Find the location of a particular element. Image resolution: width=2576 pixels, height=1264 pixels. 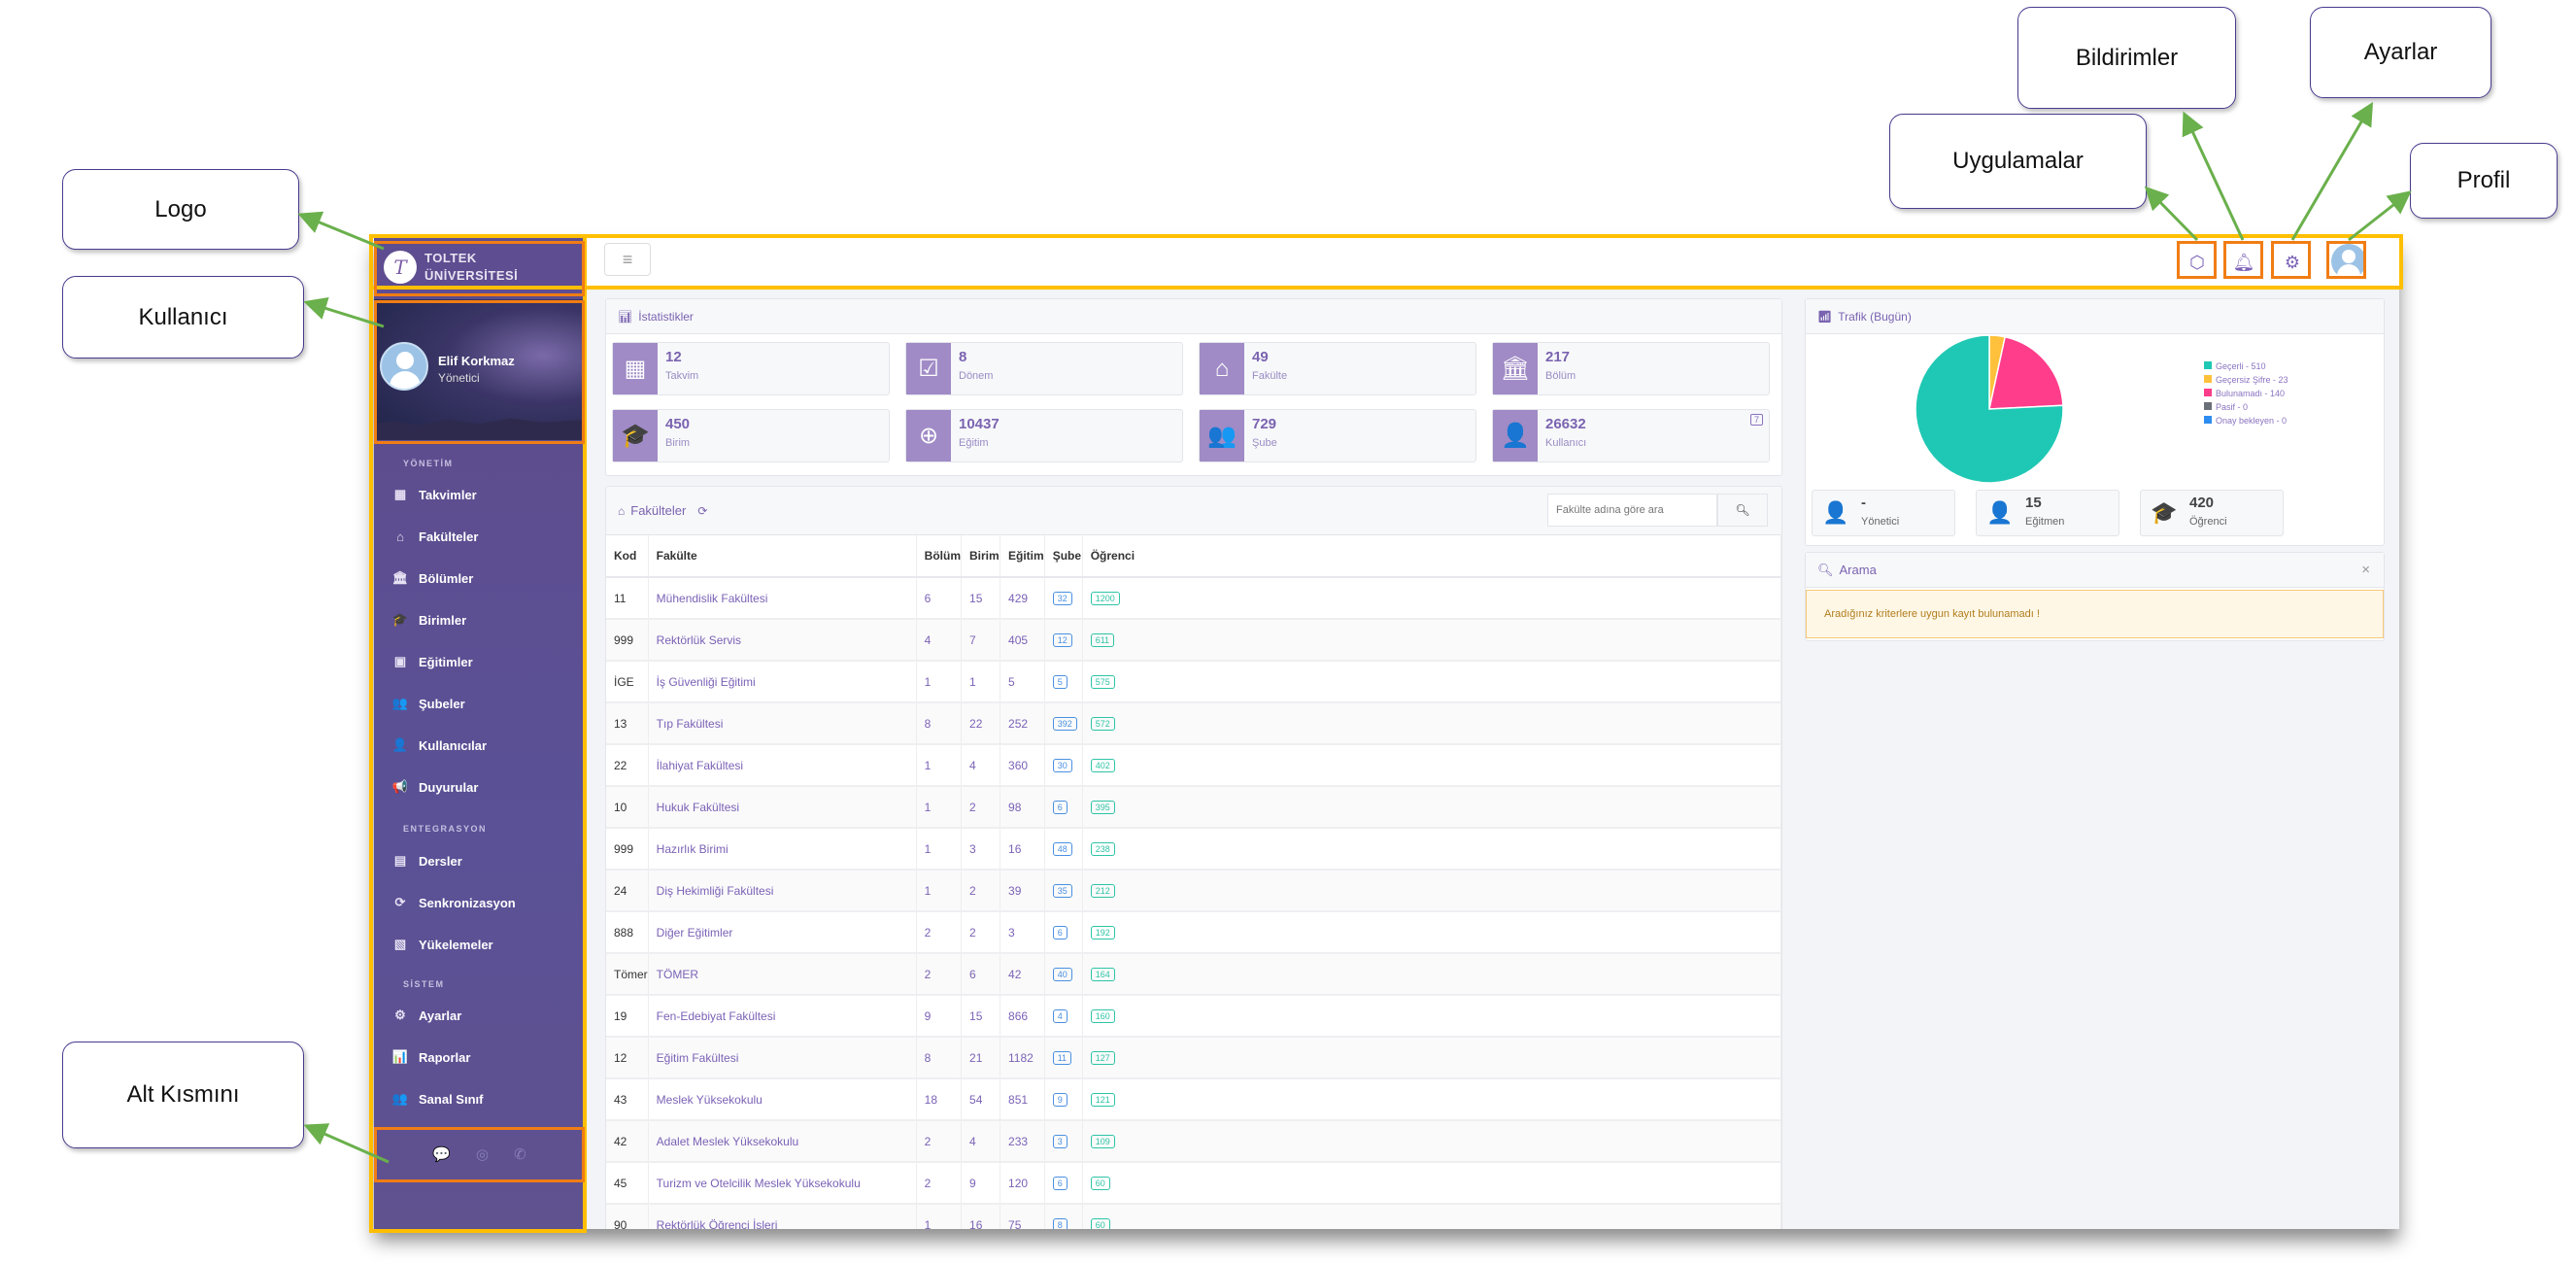

table-row: 22 İlahiyat Fakültesi 1 4 360 30 402 is located at coordinates (1193, 765).